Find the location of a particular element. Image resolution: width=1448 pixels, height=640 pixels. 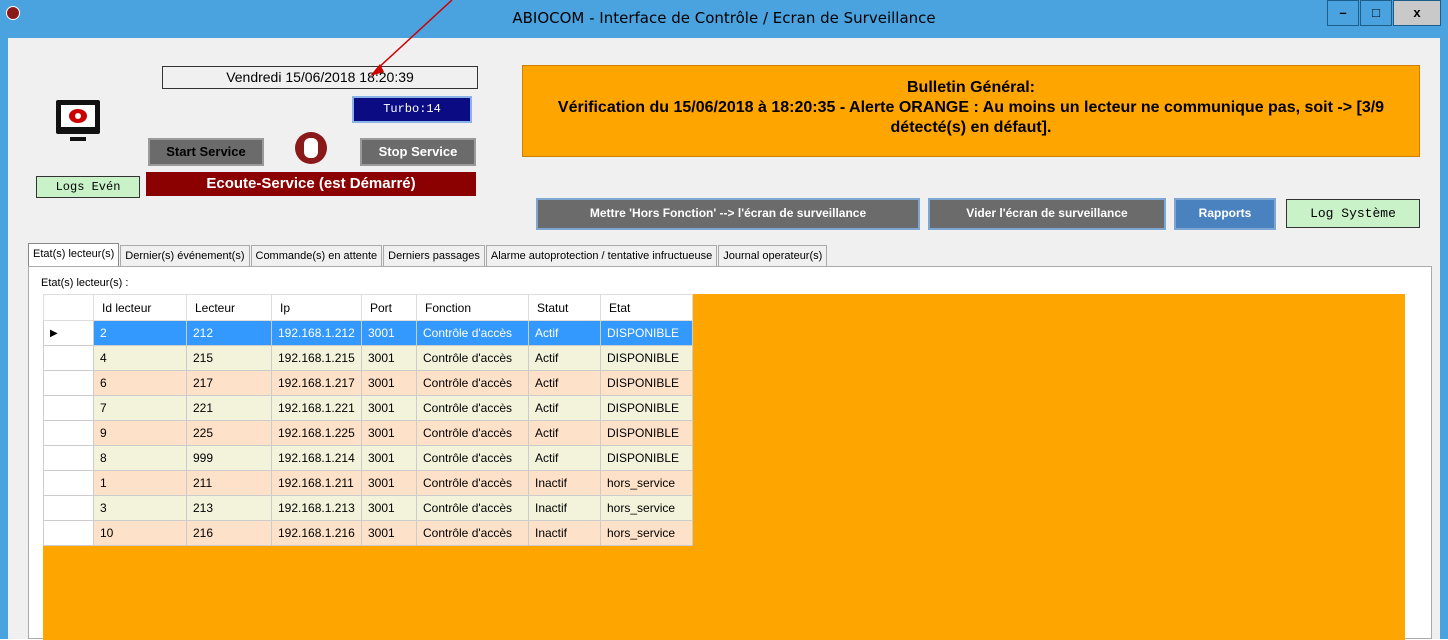

table-cell: 999 is located at coordinates (229, 458).